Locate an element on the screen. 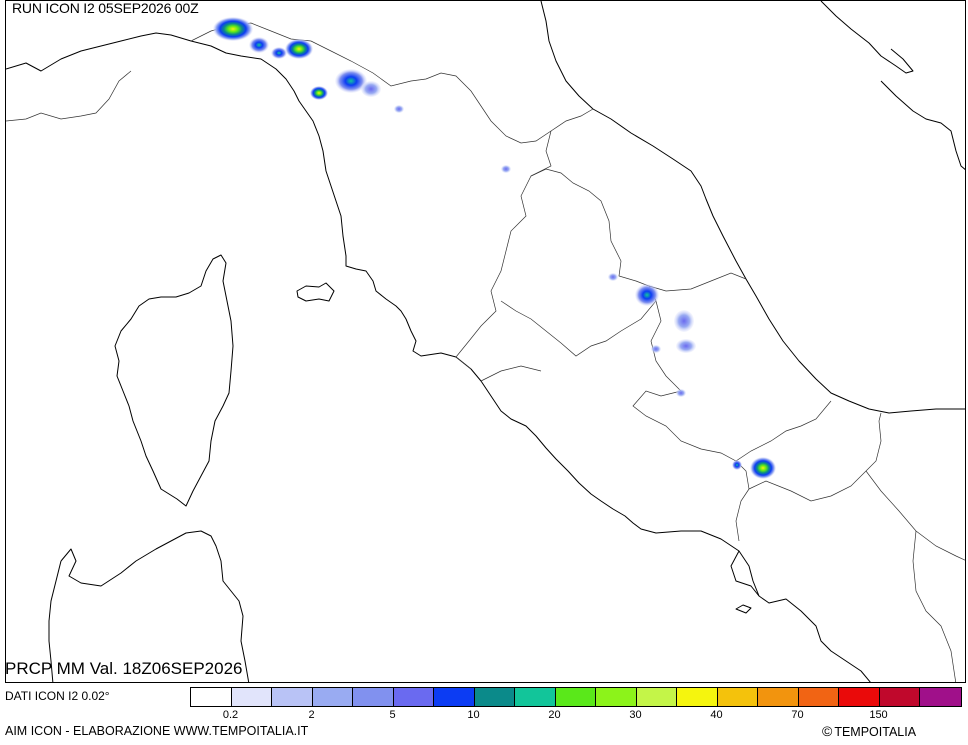 The height and width of the screenshot is (745, 968). precip-cell-liguria-3b is located at coordinates (371, 89).